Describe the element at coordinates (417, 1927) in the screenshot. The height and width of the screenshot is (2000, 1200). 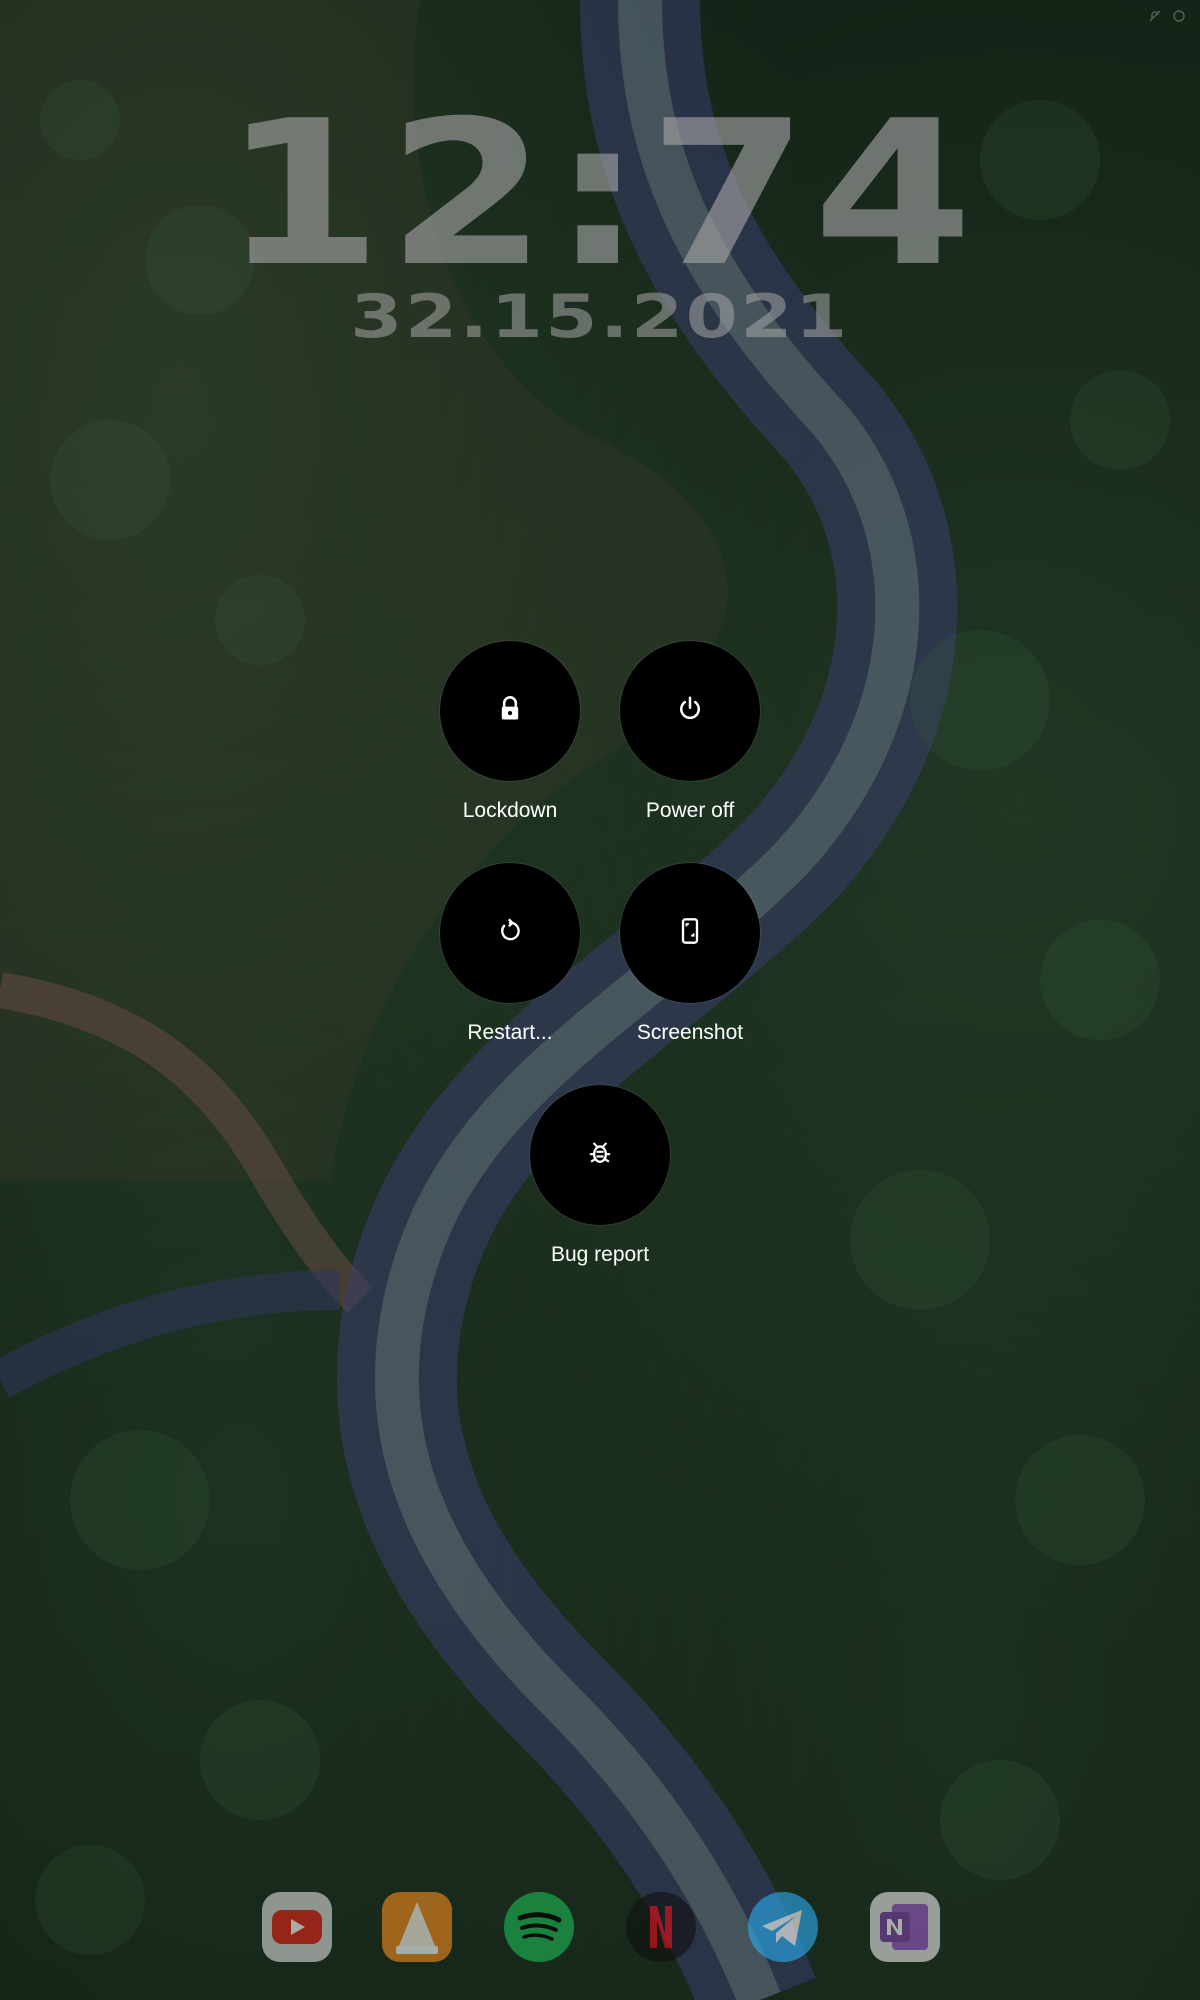
I see `vlc-icon` at that location.